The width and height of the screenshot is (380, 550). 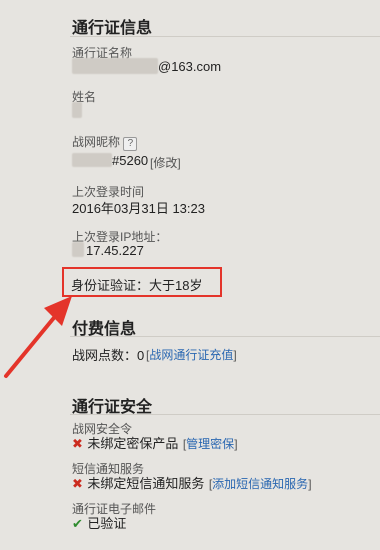 What do you see at coordinates (133, 443) in the screenshot?
I see `token-status: 未绑定密保产品` at bounding box center [133, 443].